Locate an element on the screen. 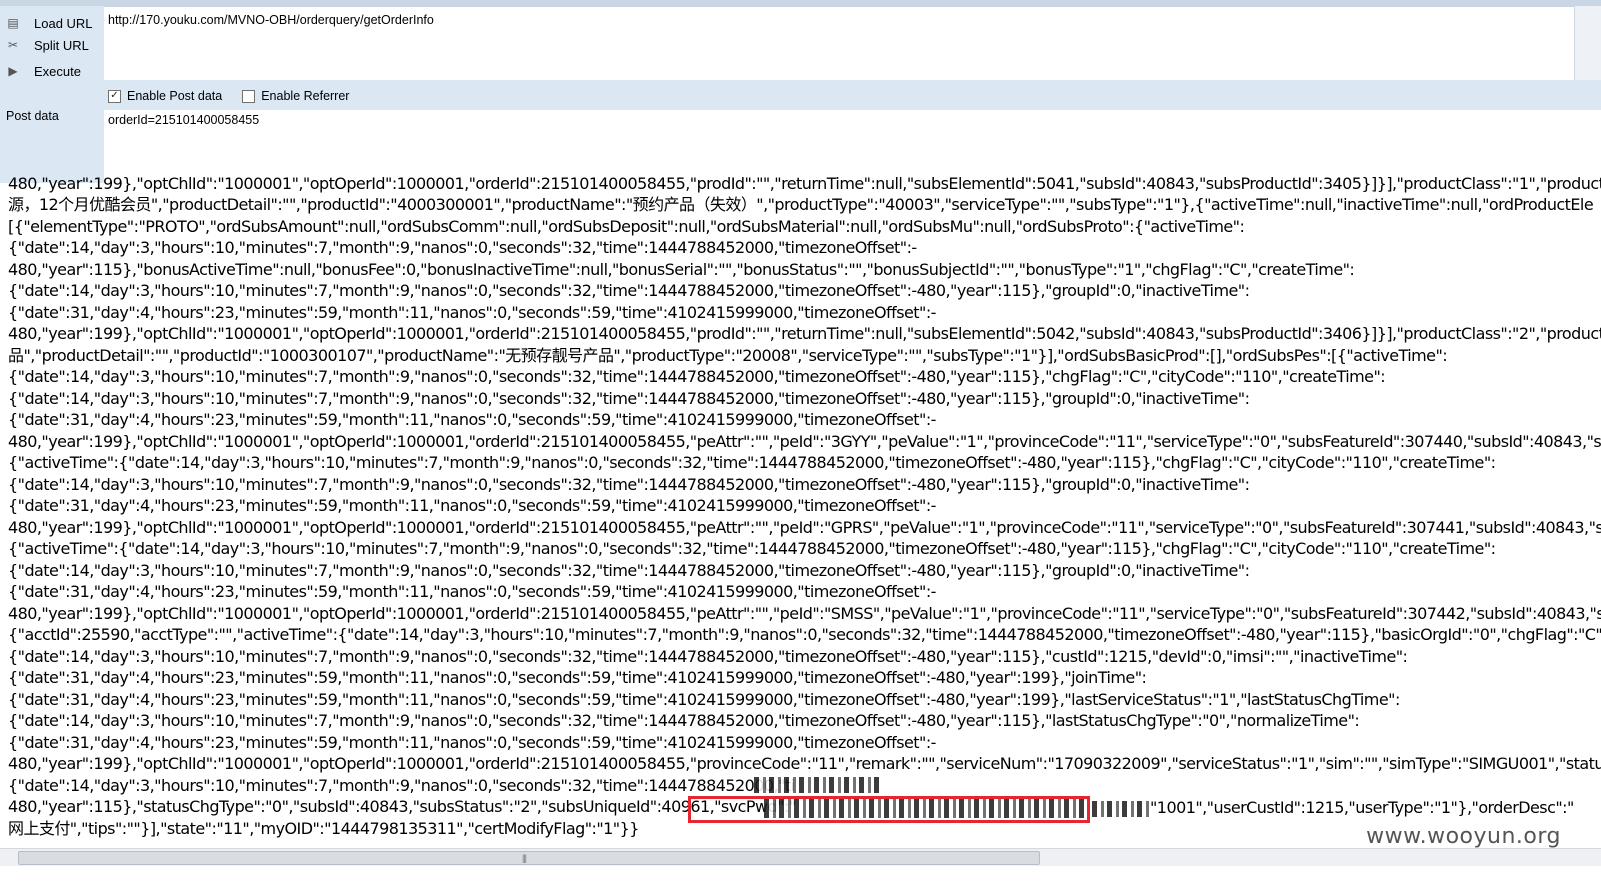 Image resolution: width=1601 pixels, height=884 pixels. execute-button: ▶ Execute is located at coordinates (52, 71).